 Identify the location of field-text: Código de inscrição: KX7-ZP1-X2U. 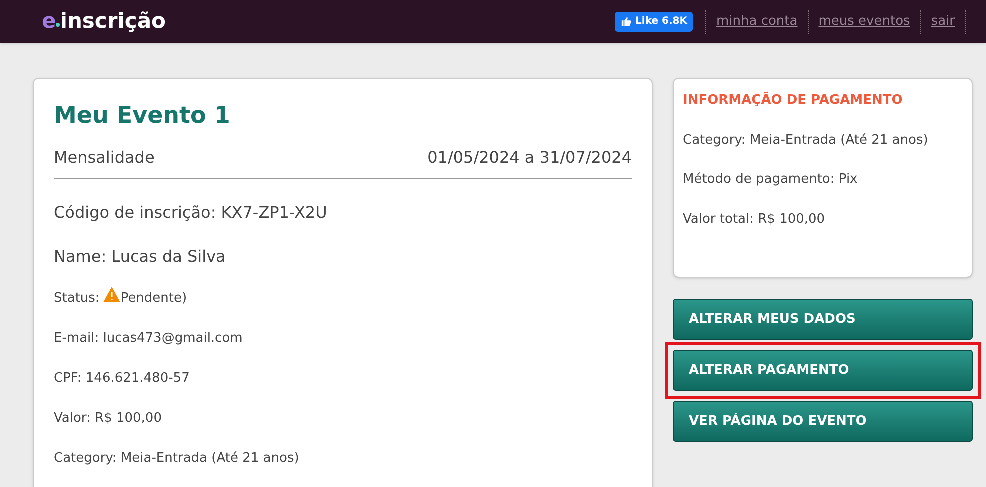
(191, 213).